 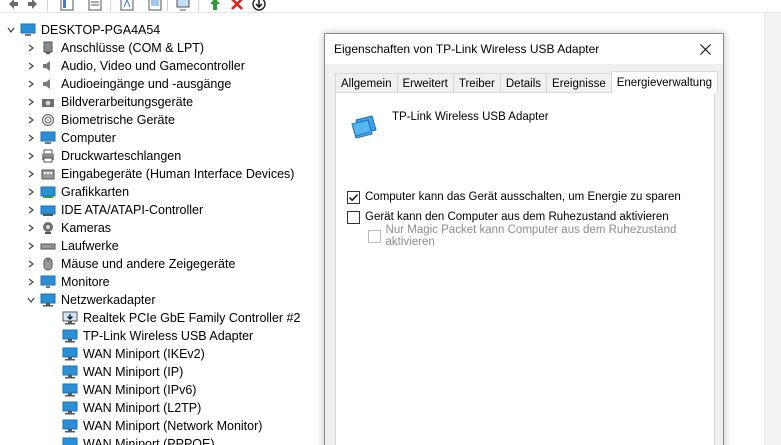 I want to click on tree-category-label: Druckwarteschlangen, so click(x=121, y=156).